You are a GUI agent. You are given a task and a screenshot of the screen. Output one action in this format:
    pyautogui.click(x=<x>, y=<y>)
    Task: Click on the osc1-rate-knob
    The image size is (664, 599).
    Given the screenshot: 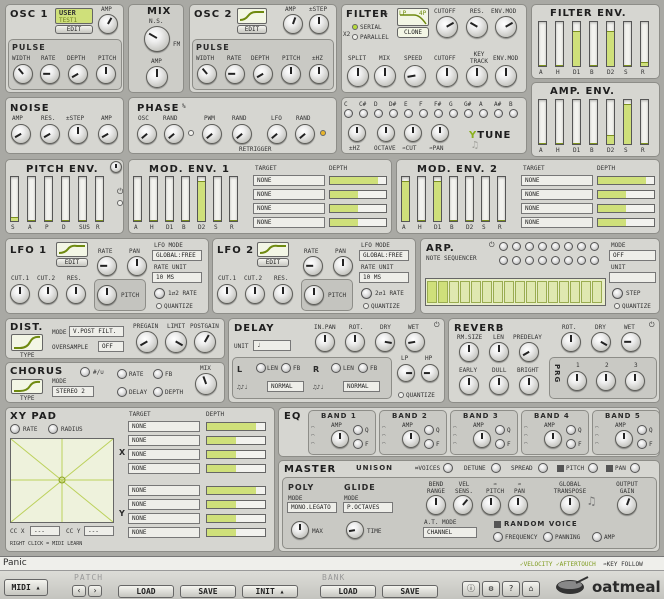 What is the action you would take?
    pyautogui.click(x=50, y=74)
    